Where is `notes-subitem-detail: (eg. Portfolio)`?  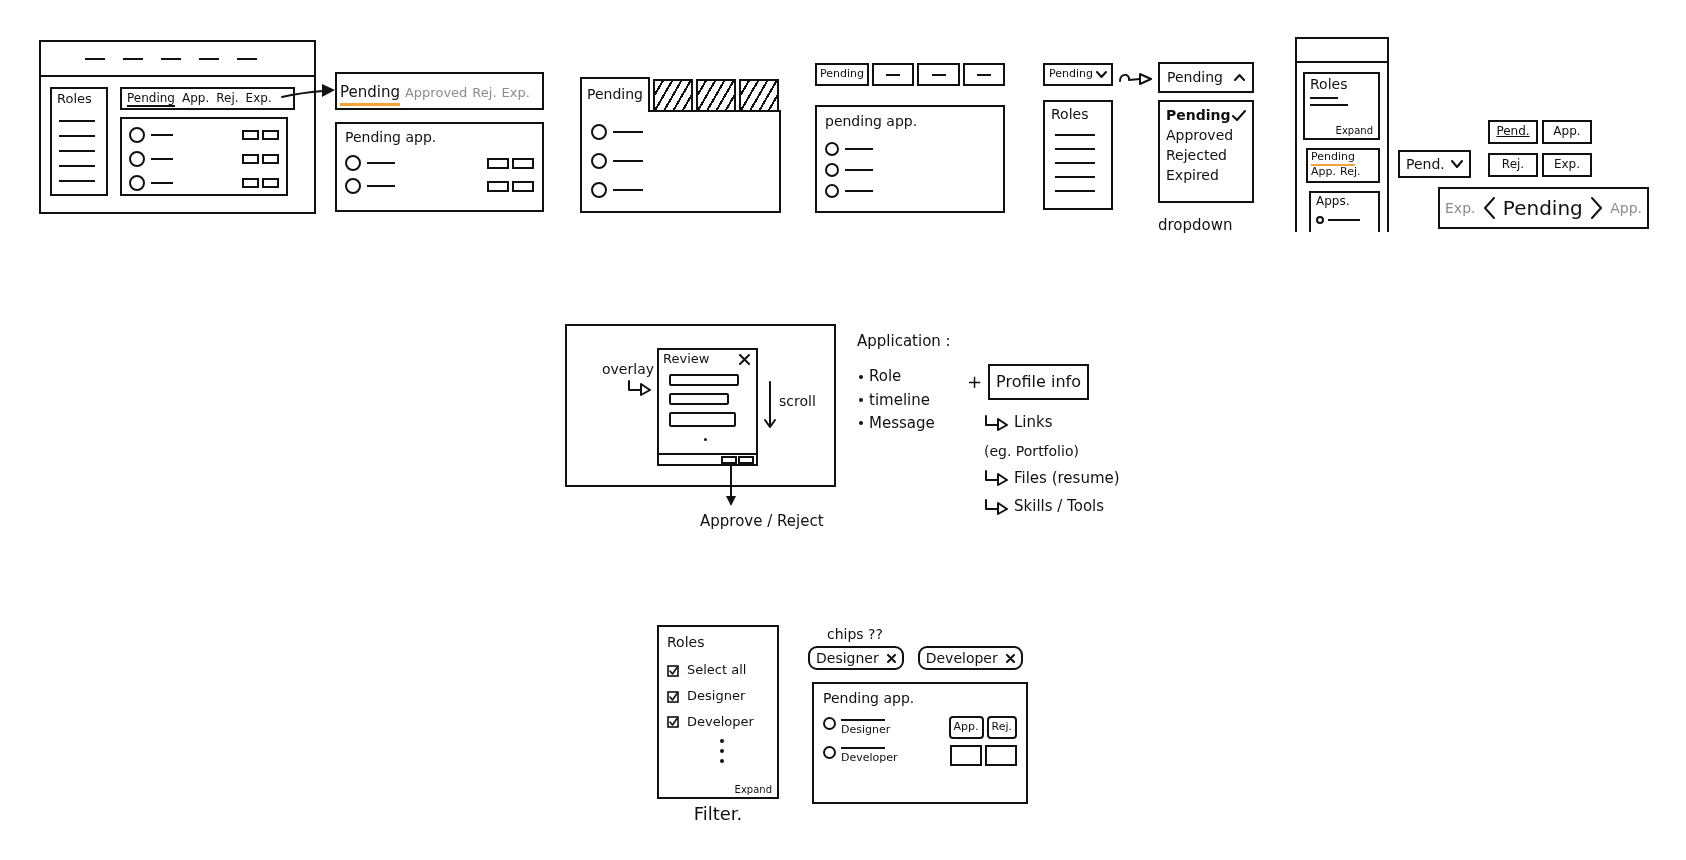 notes-subitem-detail: (eg. Portfolio) is located at coordinates (1032, 450).